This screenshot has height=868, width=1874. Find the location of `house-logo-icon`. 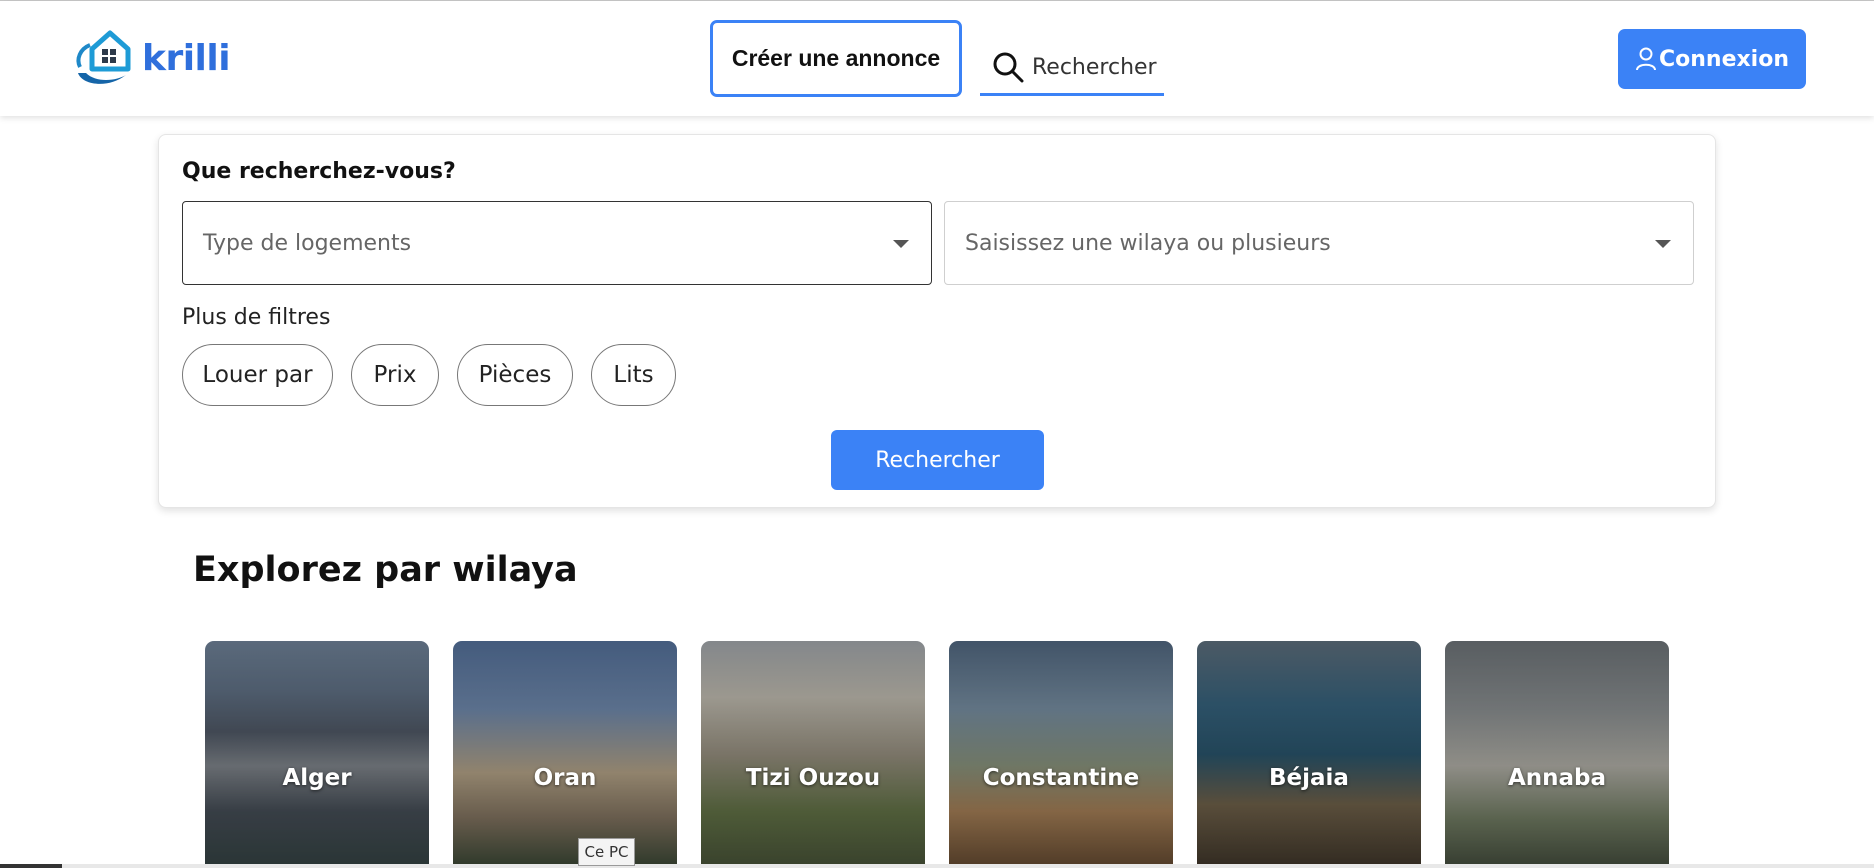

house-logo-icon is located at coordinates (103, 57).